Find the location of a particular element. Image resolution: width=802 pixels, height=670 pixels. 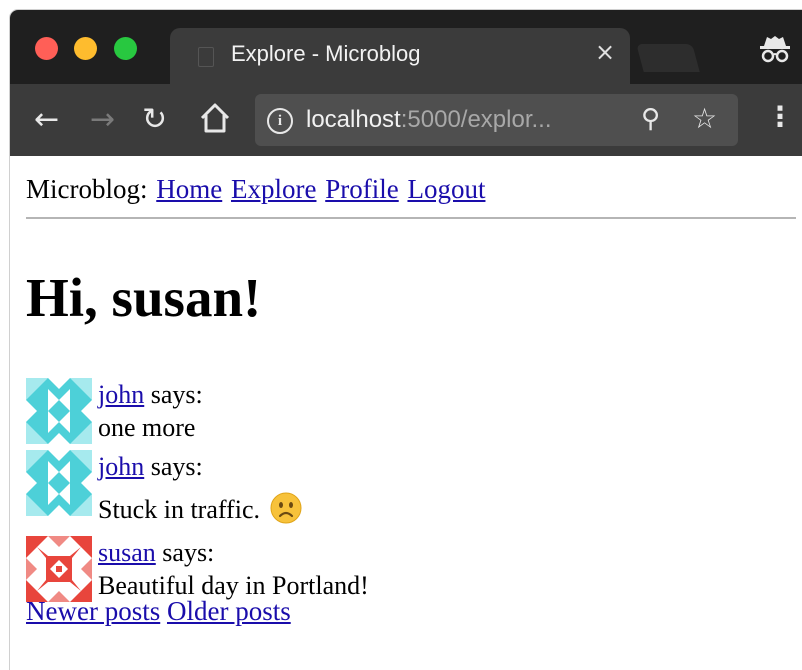

tab-close-button: × is located at coordinates (605, 52).